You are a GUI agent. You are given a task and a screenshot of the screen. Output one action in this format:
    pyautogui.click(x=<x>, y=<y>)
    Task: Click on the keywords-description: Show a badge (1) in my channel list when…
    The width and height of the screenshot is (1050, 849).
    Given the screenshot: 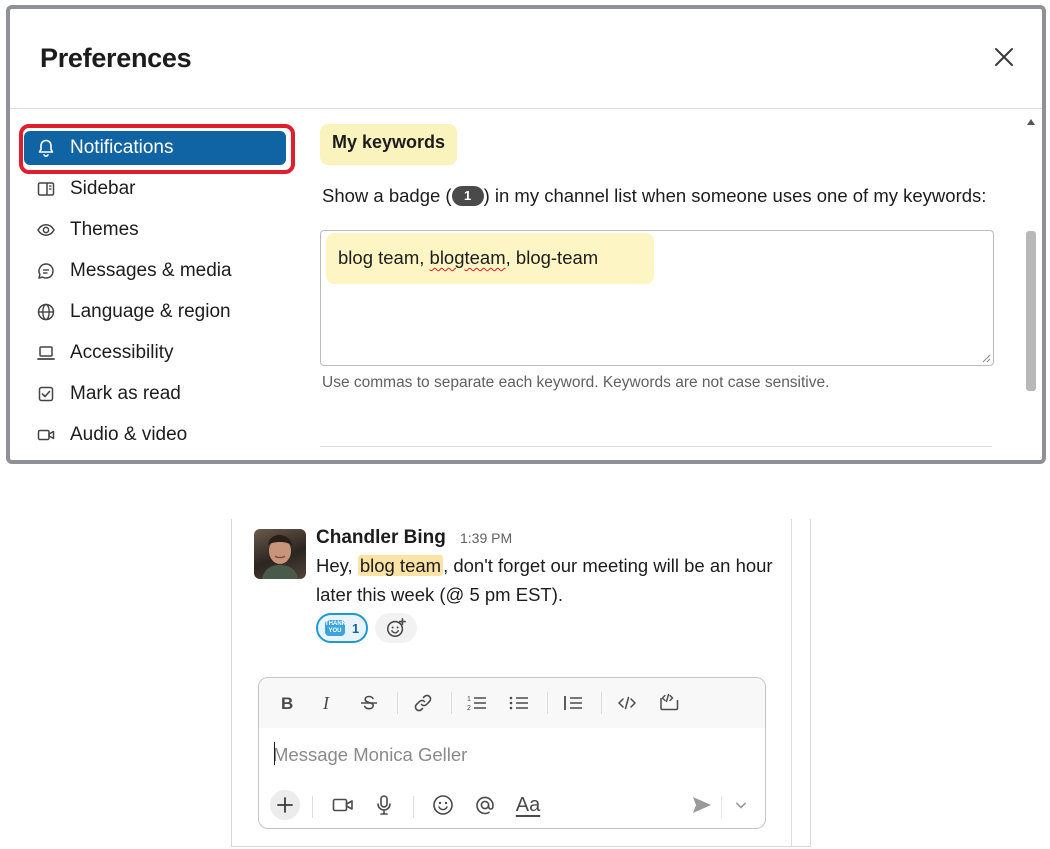 What is the action you would take?
    pyautogui.click(x=660, y=195)
    